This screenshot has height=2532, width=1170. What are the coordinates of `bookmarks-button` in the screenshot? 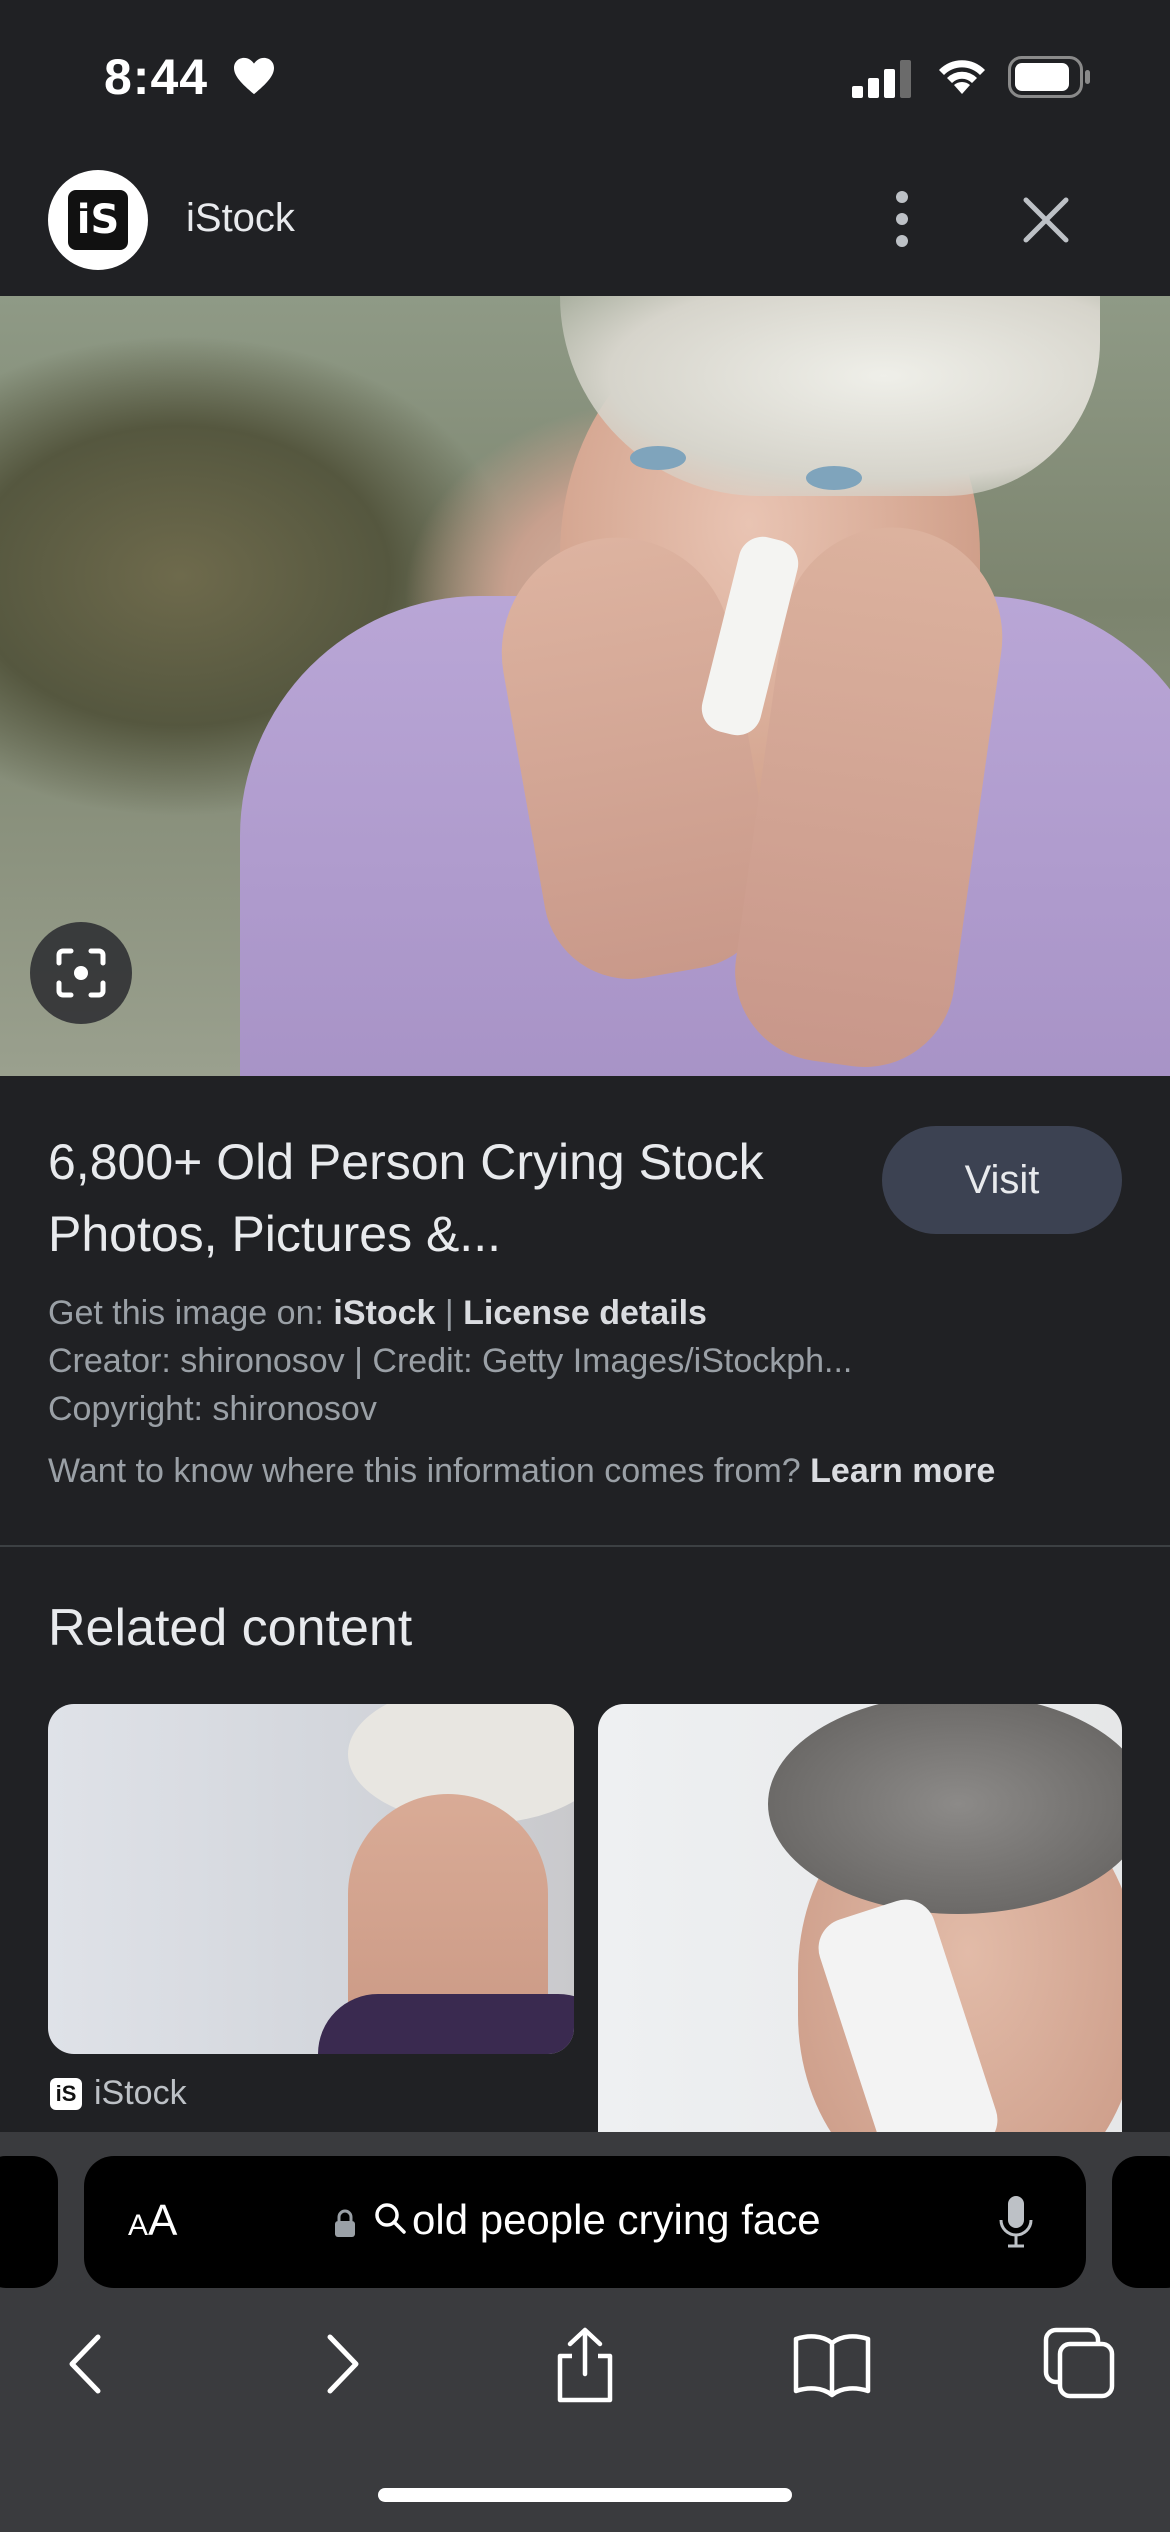 It's located at (832, 2364).